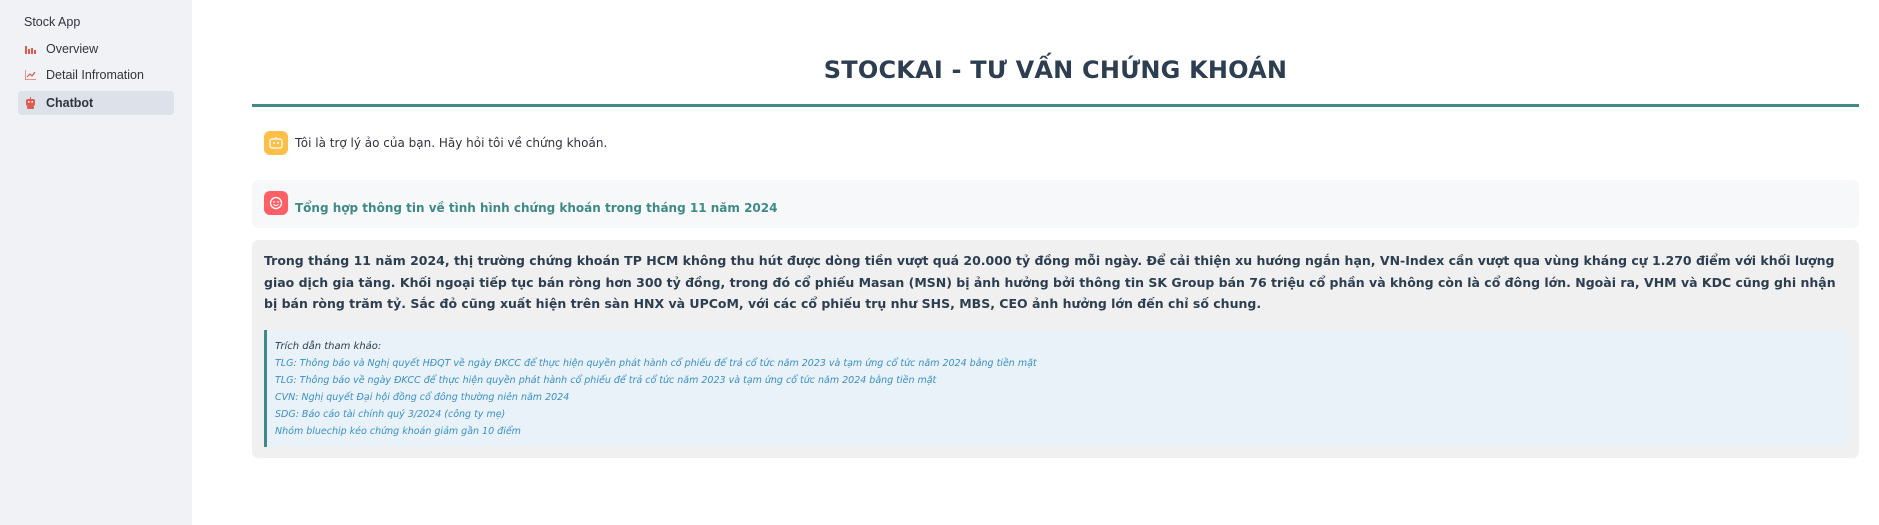  What do you see at coordinates (30, 75) in the screenshot?
I see `line-chart-icon` at bounding box center [30, 75].